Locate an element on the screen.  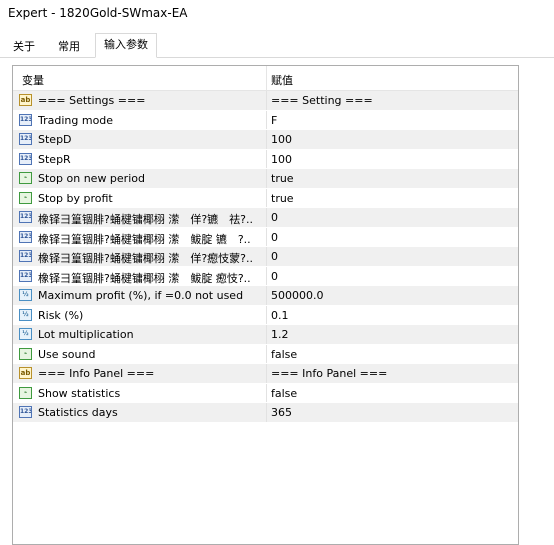
parameter-name: Trading mode is located at coordinates (76, 120).